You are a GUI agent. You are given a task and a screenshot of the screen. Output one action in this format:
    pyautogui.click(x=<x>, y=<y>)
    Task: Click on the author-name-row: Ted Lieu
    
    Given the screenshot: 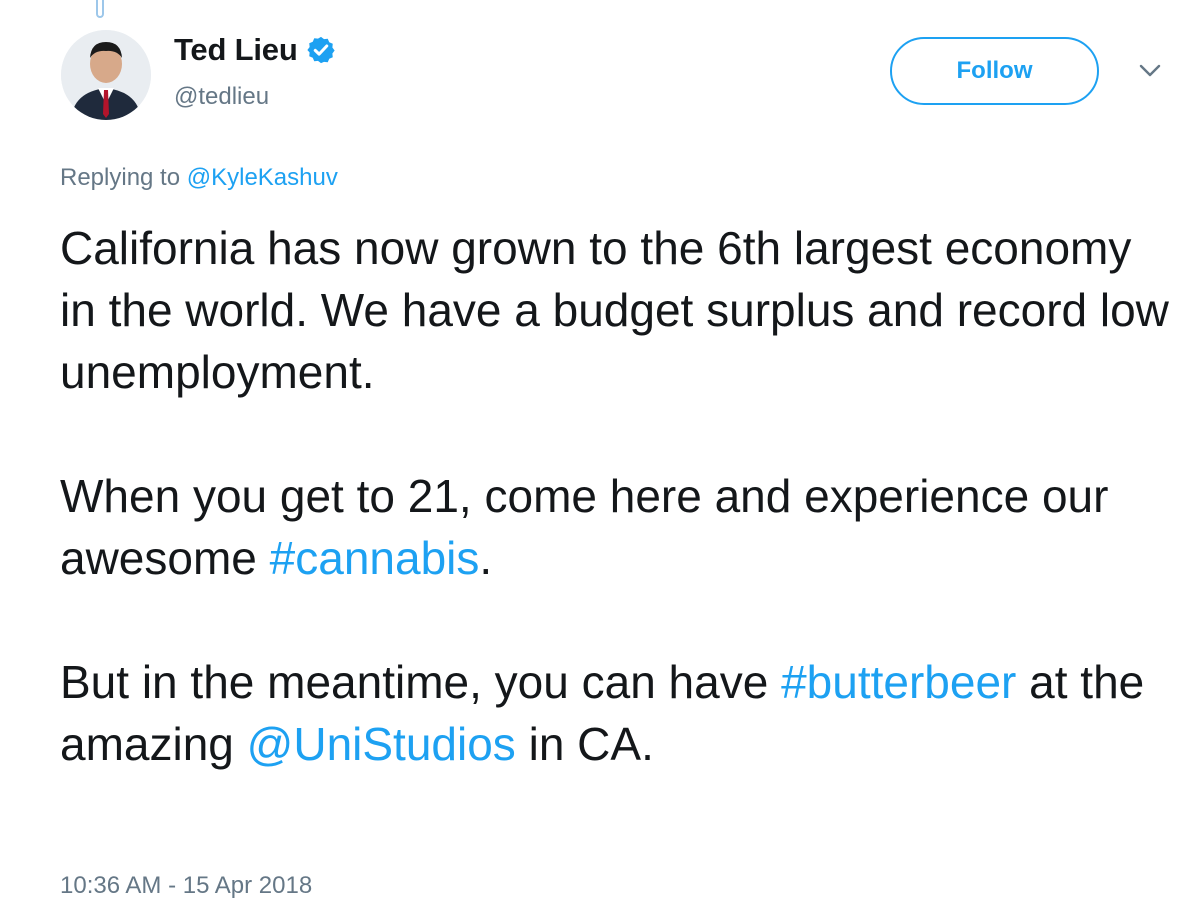 What is the action you would take?
    pyautogui.click(x=255, y=50)
    